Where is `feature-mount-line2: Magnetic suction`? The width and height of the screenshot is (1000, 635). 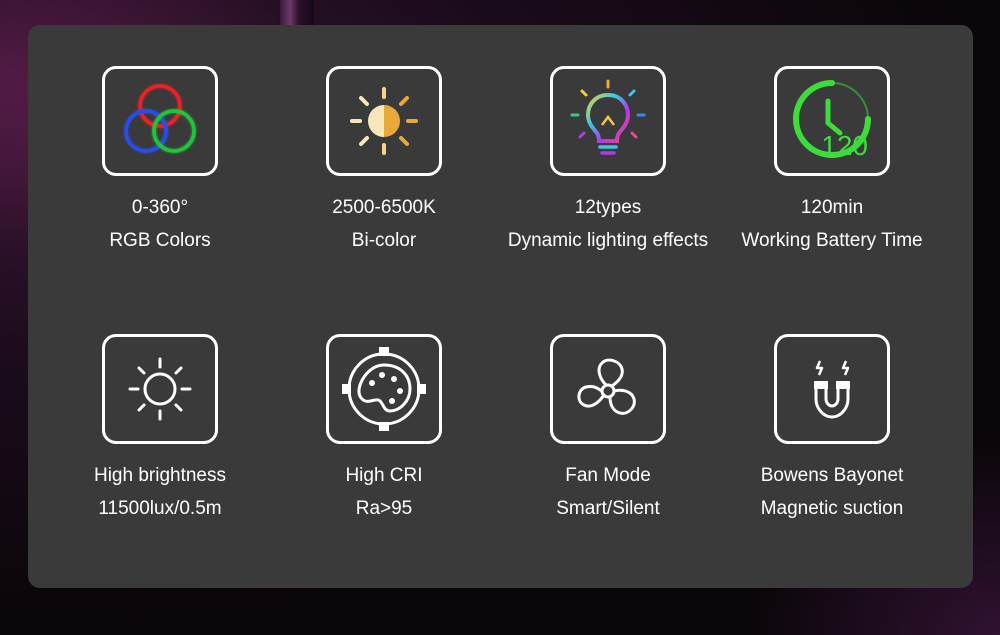 feature-mount-line2: Magnetic suction is located at coordinates (832, 508).